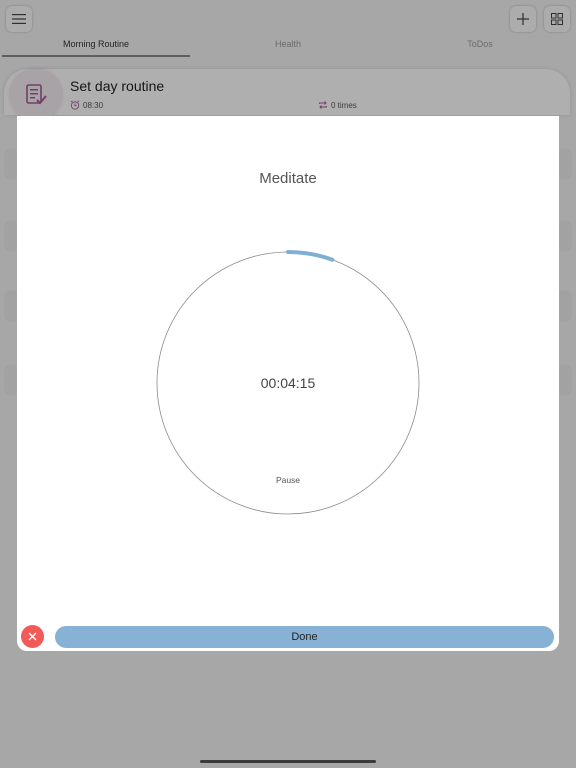  I want to click on activity-title: Meditate, so click(288, 178).